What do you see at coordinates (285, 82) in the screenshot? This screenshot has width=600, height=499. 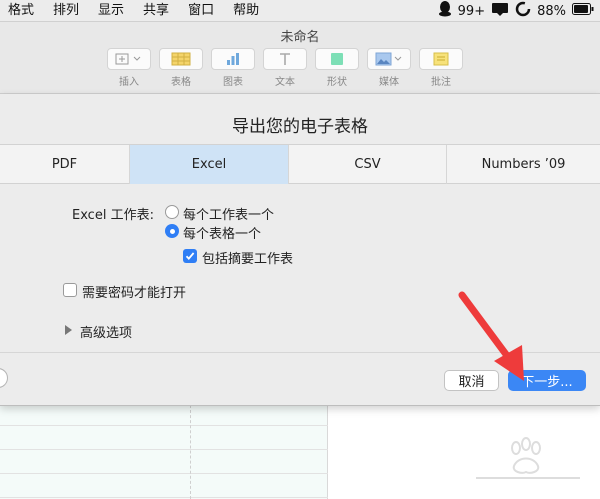 I see `text-label: 文本` at bounding box center [285, 82].